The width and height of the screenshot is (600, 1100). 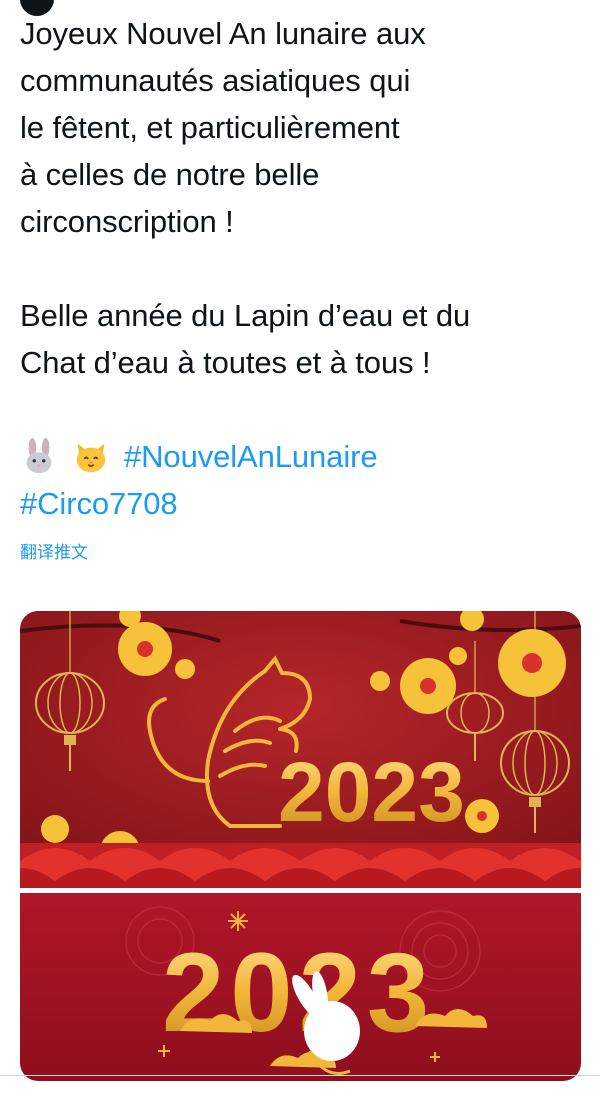 What do you see at coordinates (215, 80) in the screenshot?
I see `tweet-line: communautés asiatiques qui` at bounding box center [215, 80].